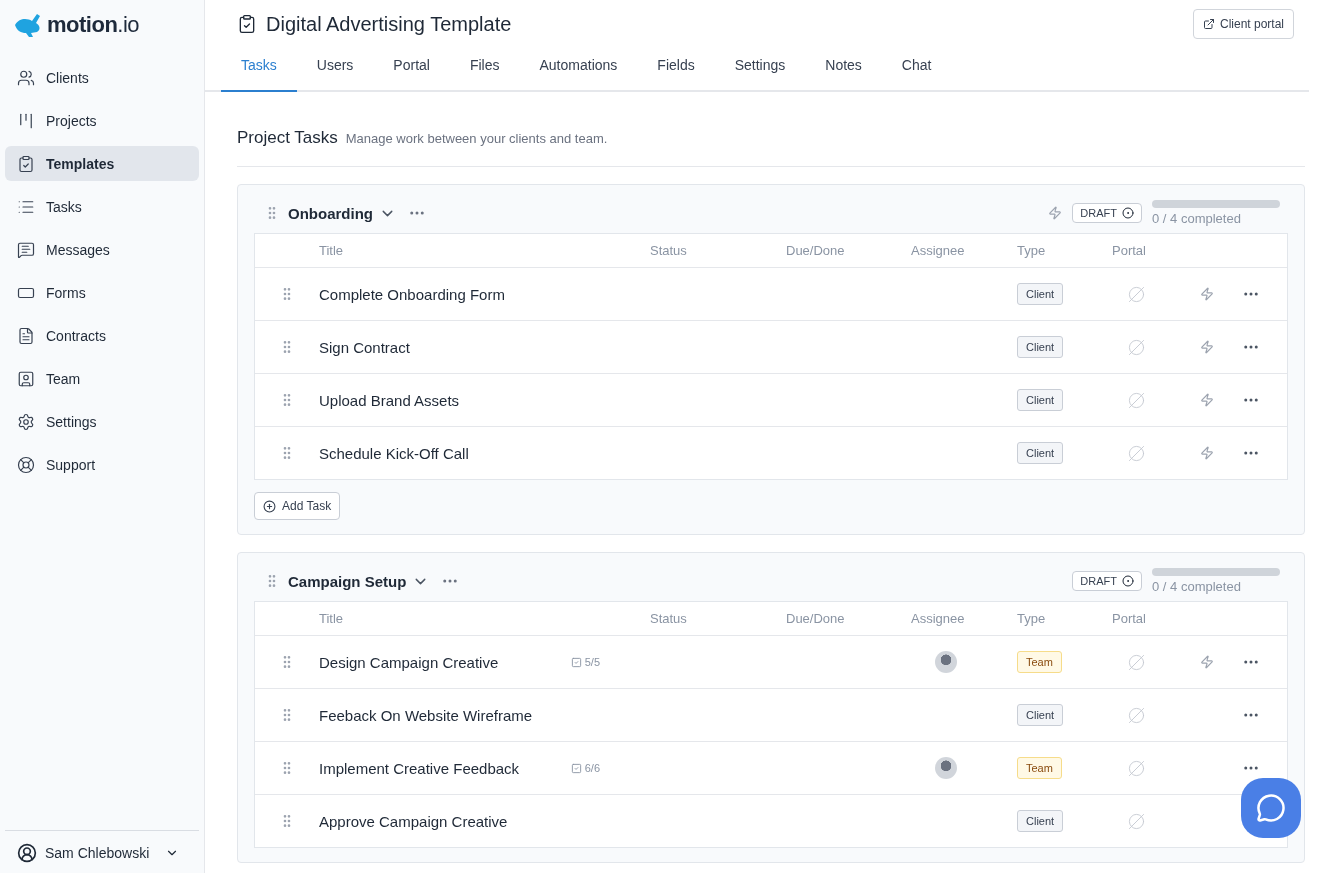  Describe the element at coordinates (102, 378) in the screenshot. I see `sidebar-item: Team` at that location.